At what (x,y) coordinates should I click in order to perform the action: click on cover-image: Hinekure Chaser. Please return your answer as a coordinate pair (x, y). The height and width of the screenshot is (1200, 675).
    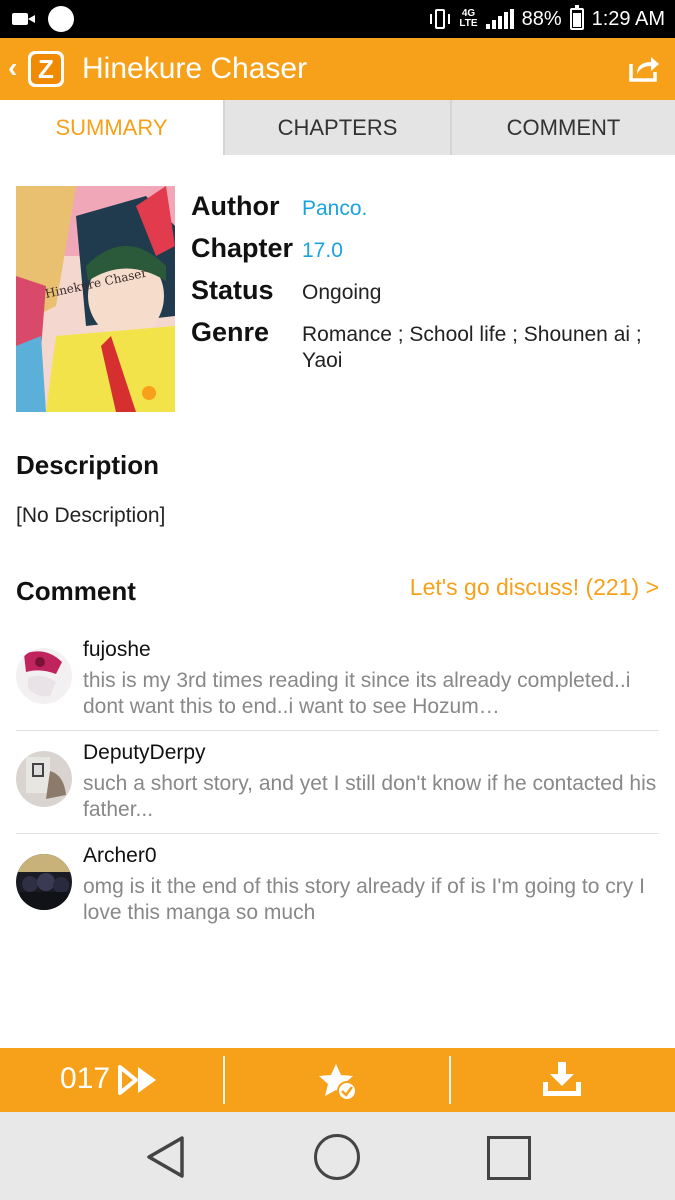
    Looking at the image, I should click on (95, 299).